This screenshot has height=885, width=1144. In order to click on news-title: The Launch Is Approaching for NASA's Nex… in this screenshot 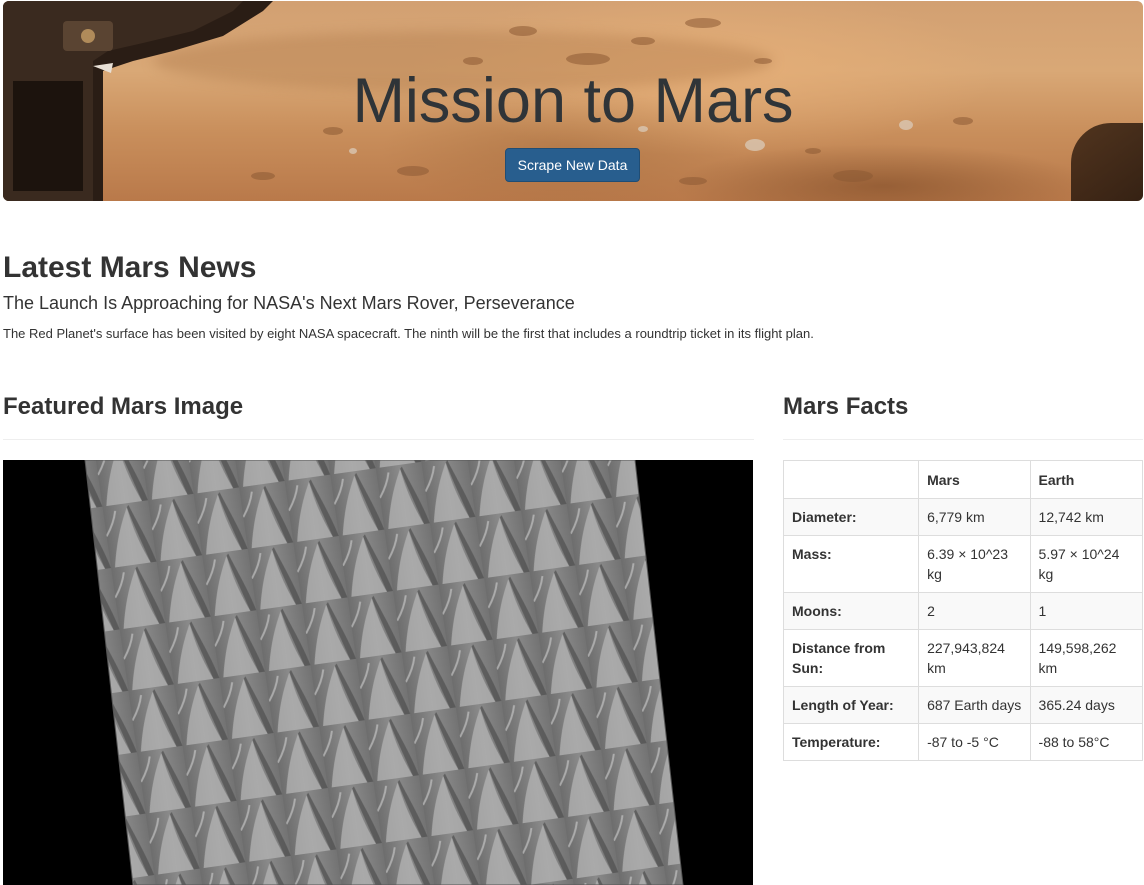, I will do `click(289, 303)`.